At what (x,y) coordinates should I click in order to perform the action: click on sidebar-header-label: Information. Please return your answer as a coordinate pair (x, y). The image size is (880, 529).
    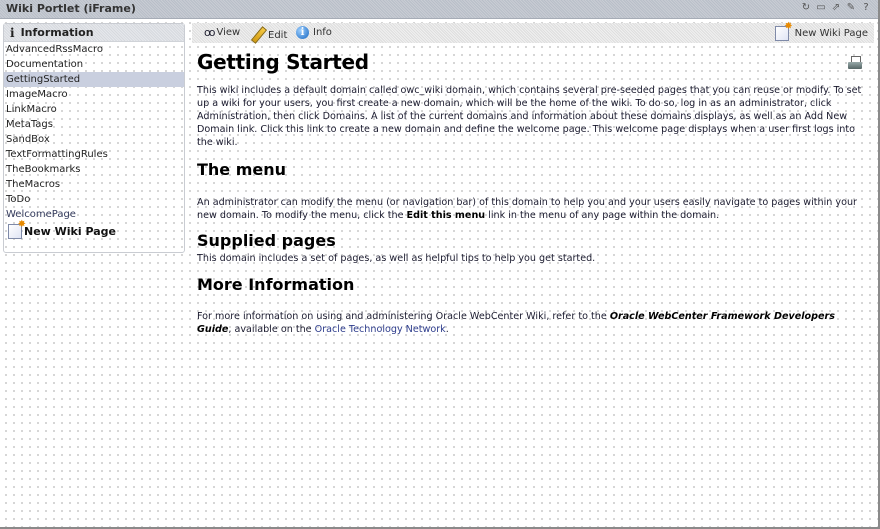
    Looking at the image, I should click on (57, 32).